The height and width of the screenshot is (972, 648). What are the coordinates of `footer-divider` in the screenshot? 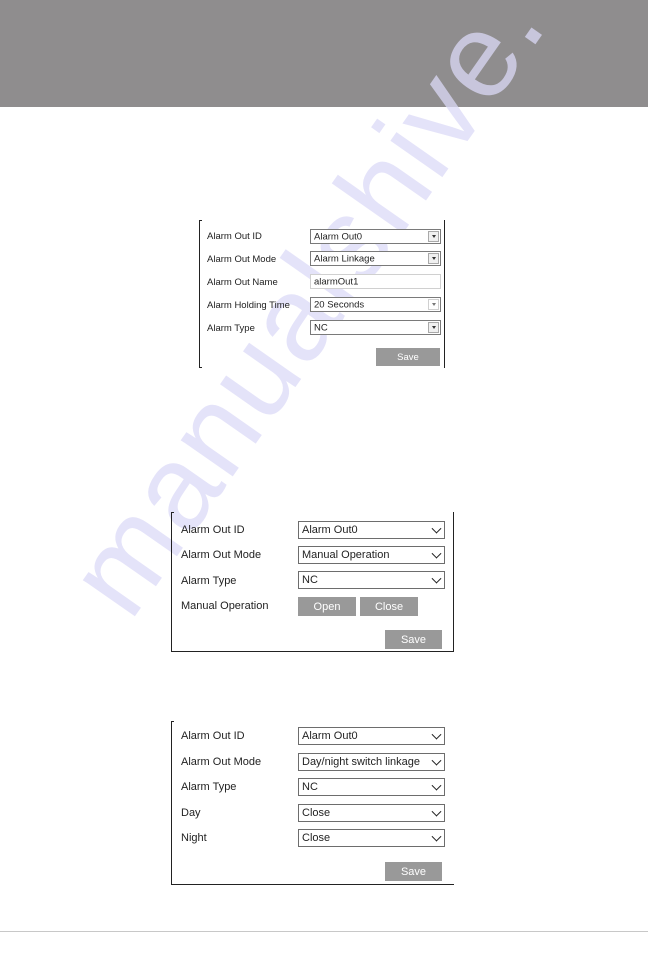 It's located at (324, 931).